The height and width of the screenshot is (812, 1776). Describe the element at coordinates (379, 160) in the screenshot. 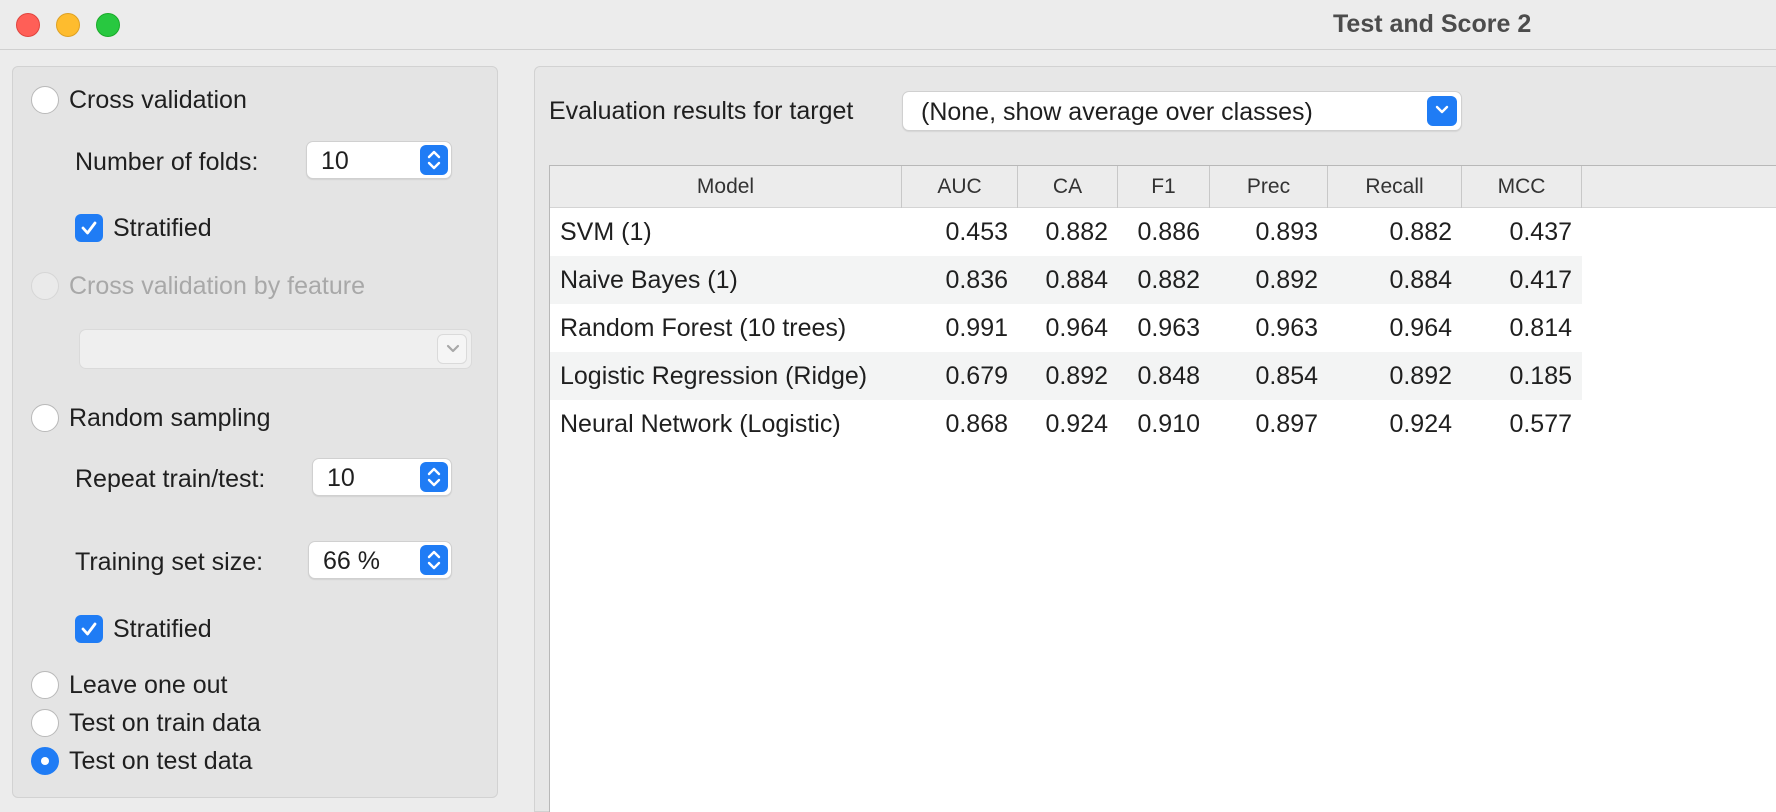

I see `folds-spinbox: 10` at that location.